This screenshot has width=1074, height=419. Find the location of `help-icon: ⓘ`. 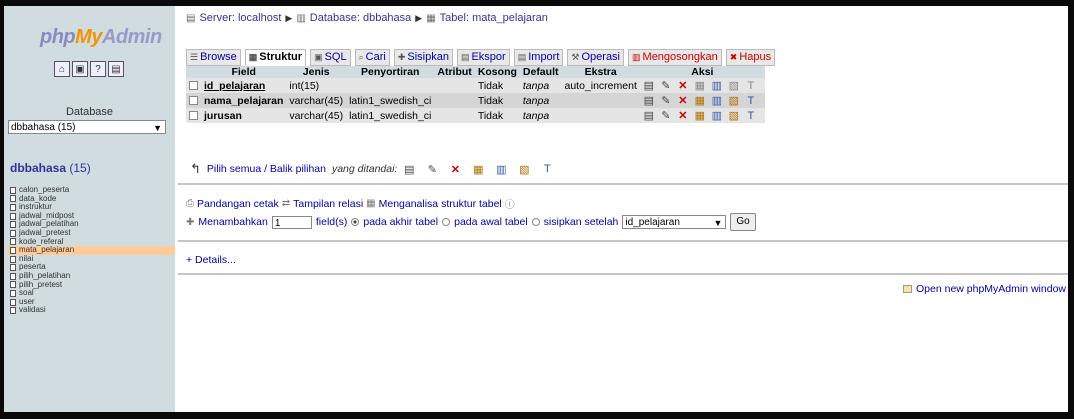

help-icon: ⓘ is located at coordinates (510, 203).